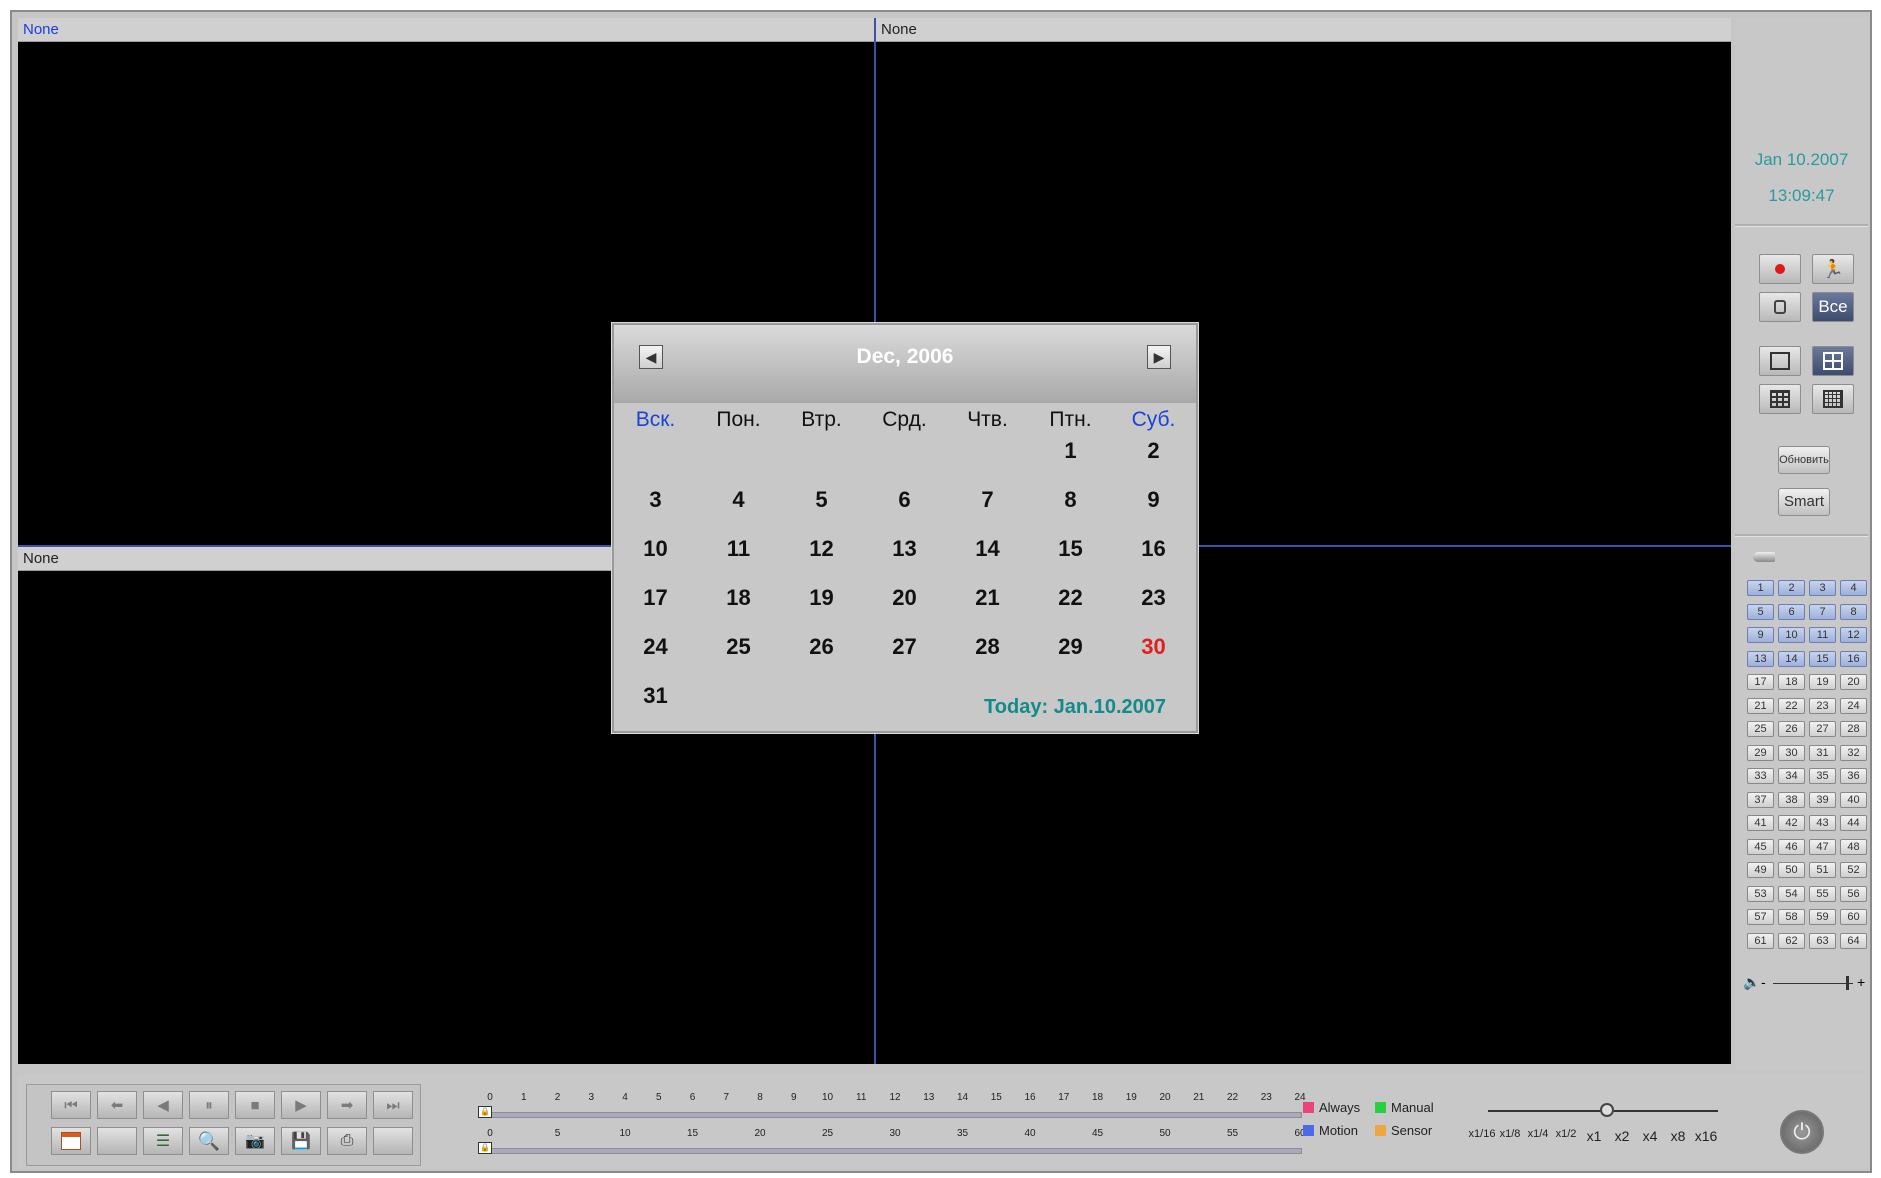 This screenshot has height=1178, width=1881. What do you see at coordinates (1791, 752) in the screenshot?
I see `channel-button: 30` at bounding box center [1791, 752].